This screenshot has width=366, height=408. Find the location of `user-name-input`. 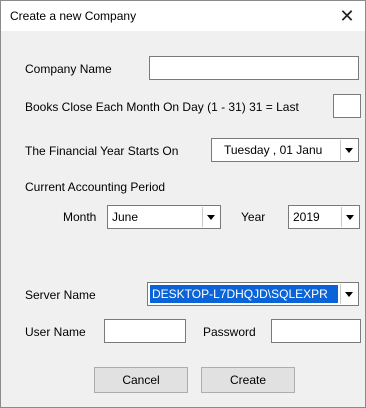

user-name-input is located at coordinates (145, 331).